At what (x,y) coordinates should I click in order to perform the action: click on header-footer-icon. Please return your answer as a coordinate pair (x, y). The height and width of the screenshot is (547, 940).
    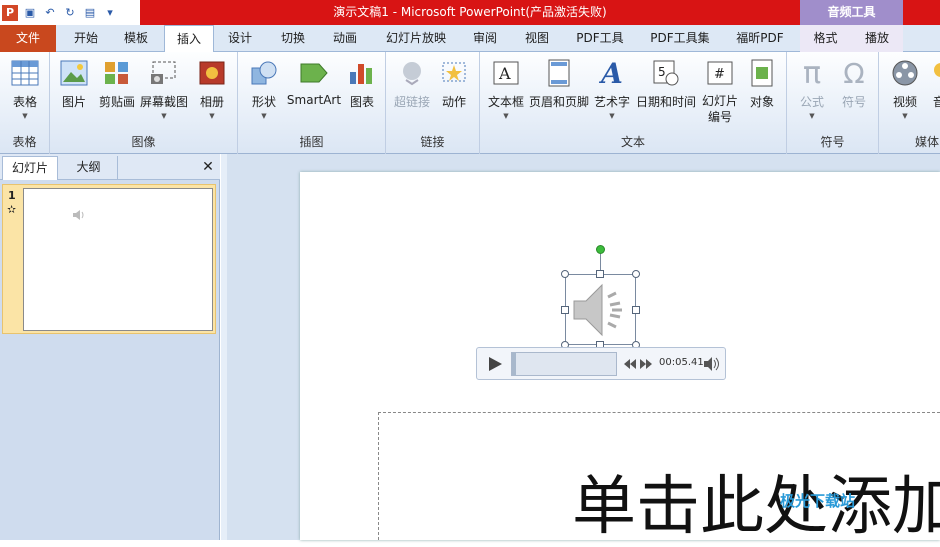
    Looking at the image, I should click on (559, 73).